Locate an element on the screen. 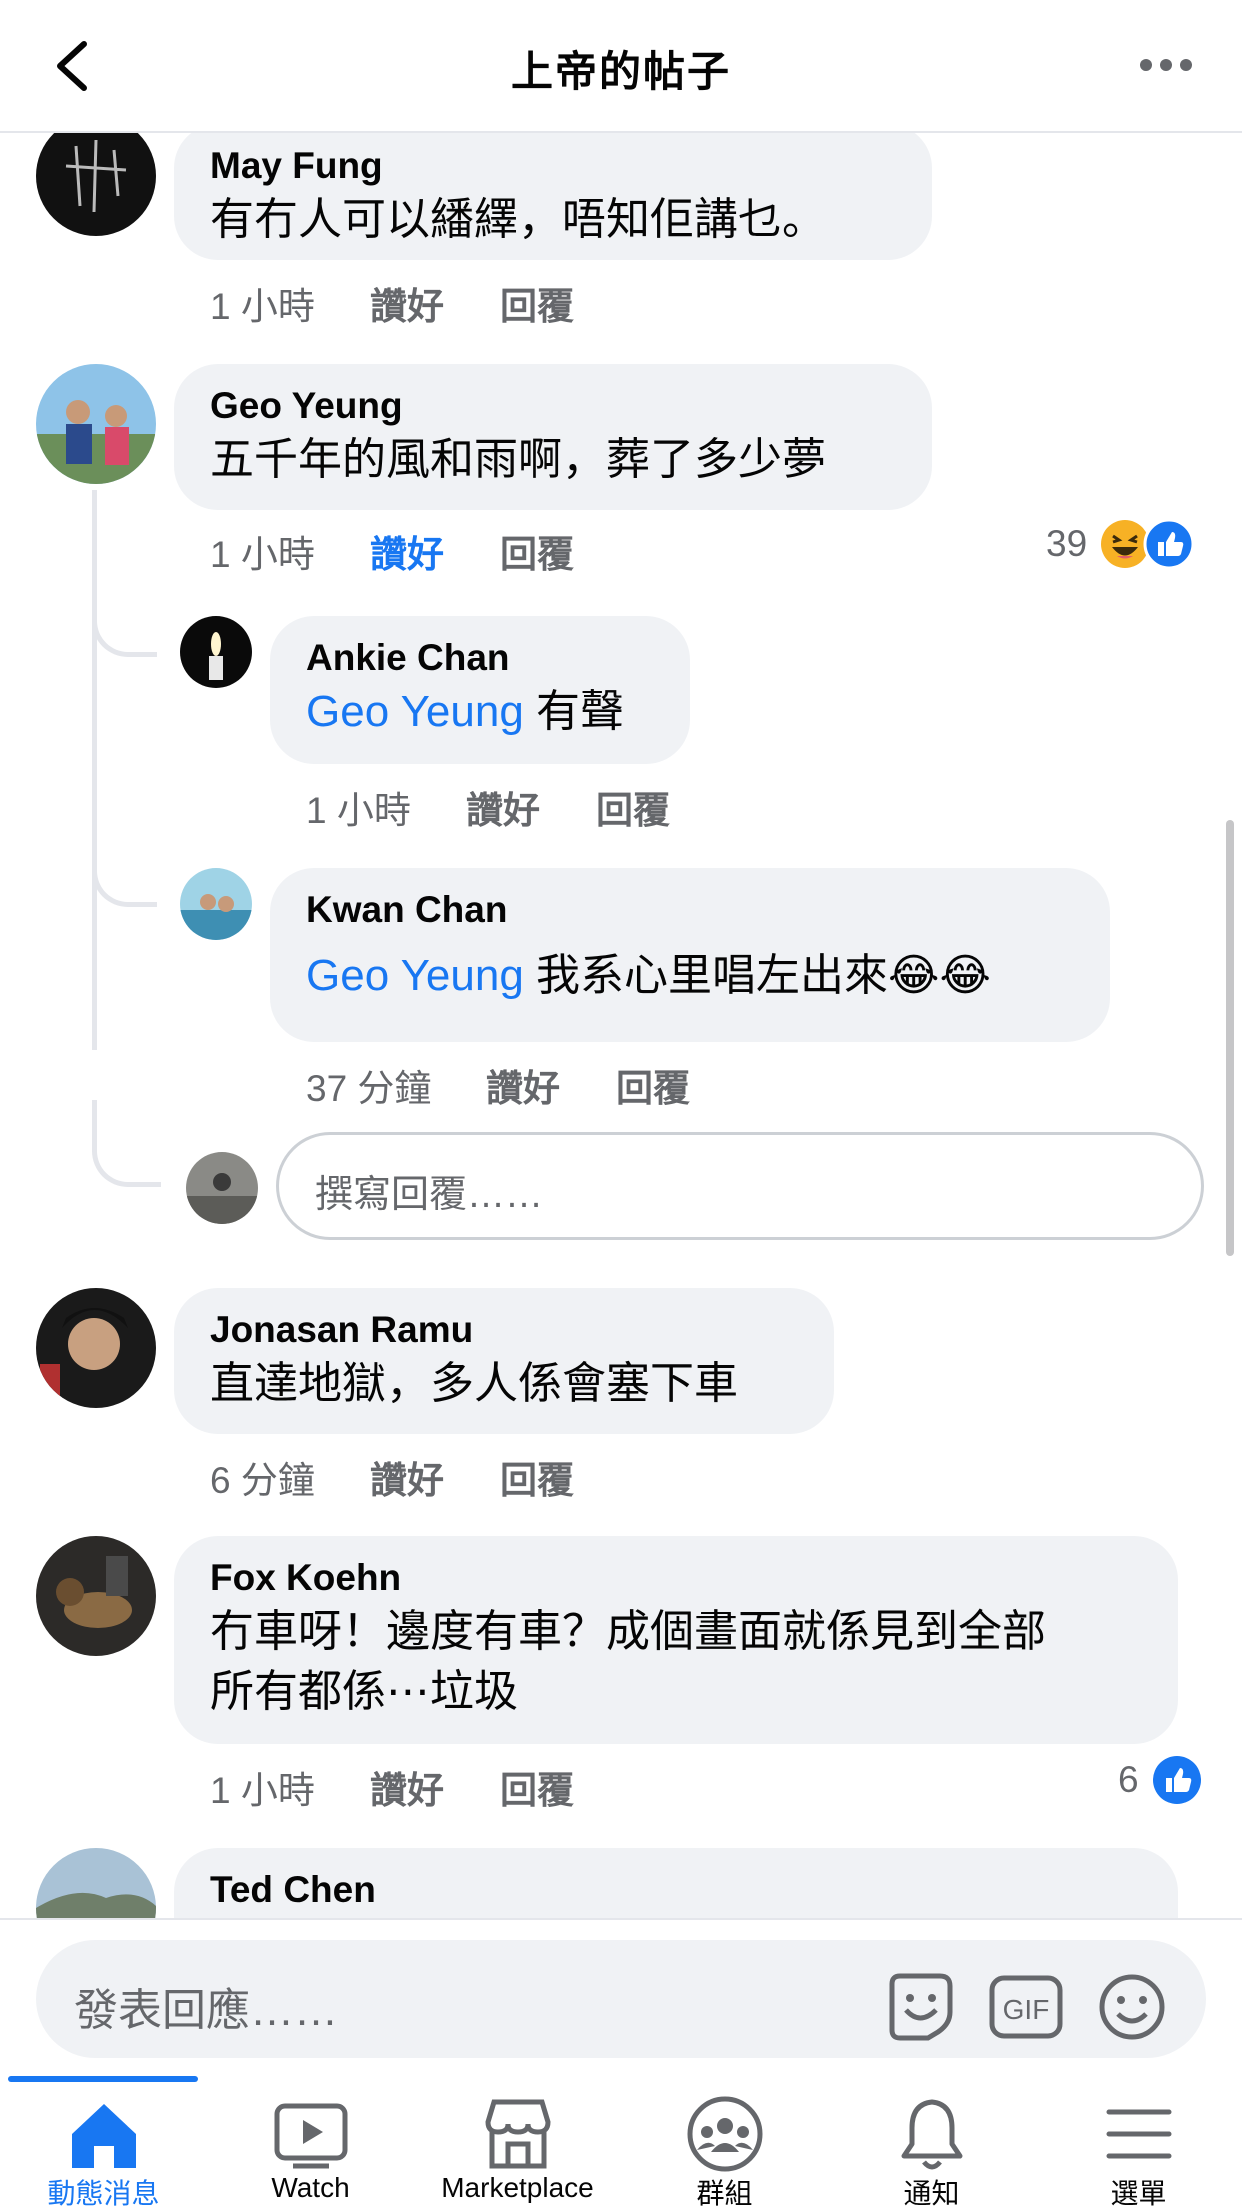 The width and height of the screenshot is (1242, 2212). avatar-may-fung is located at coordinates (96, 176).